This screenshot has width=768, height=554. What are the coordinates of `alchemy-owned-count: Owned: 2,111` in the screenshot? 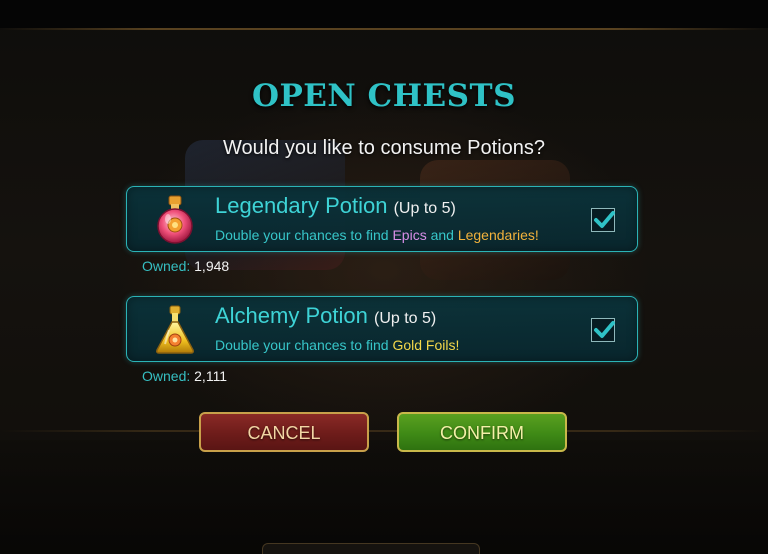 It's located at (184, 376).